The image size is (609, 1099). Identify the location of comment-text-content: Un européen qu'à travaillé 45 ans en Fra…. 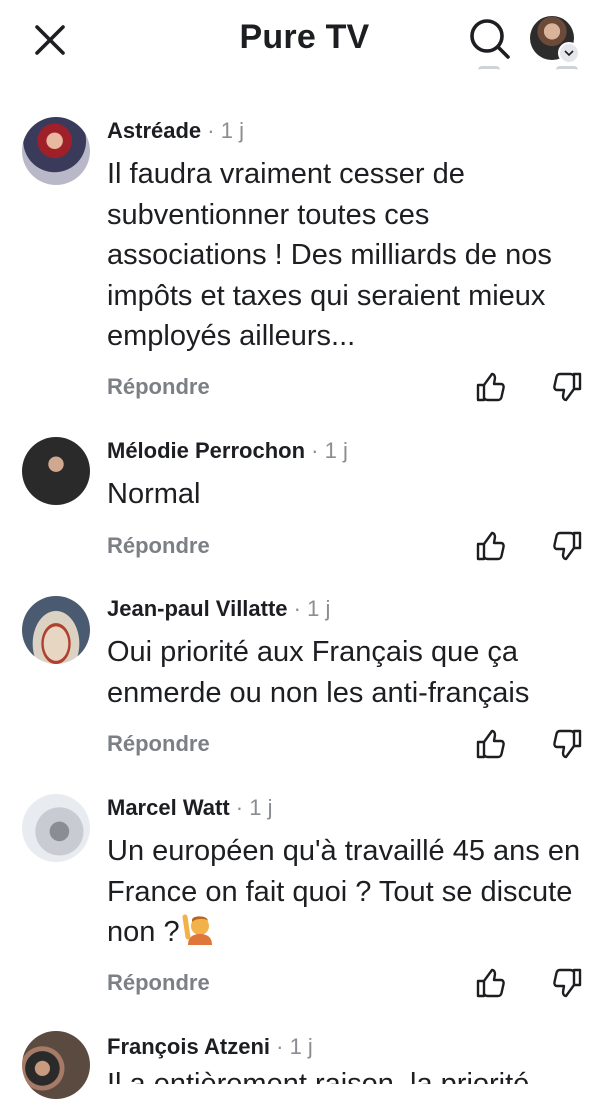
(344, 891).